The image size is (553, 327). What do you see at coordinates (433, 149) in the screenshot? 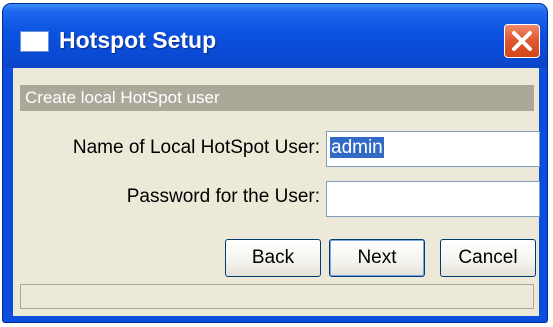
I see `username-input: admin` at bounding box center [433, 149].